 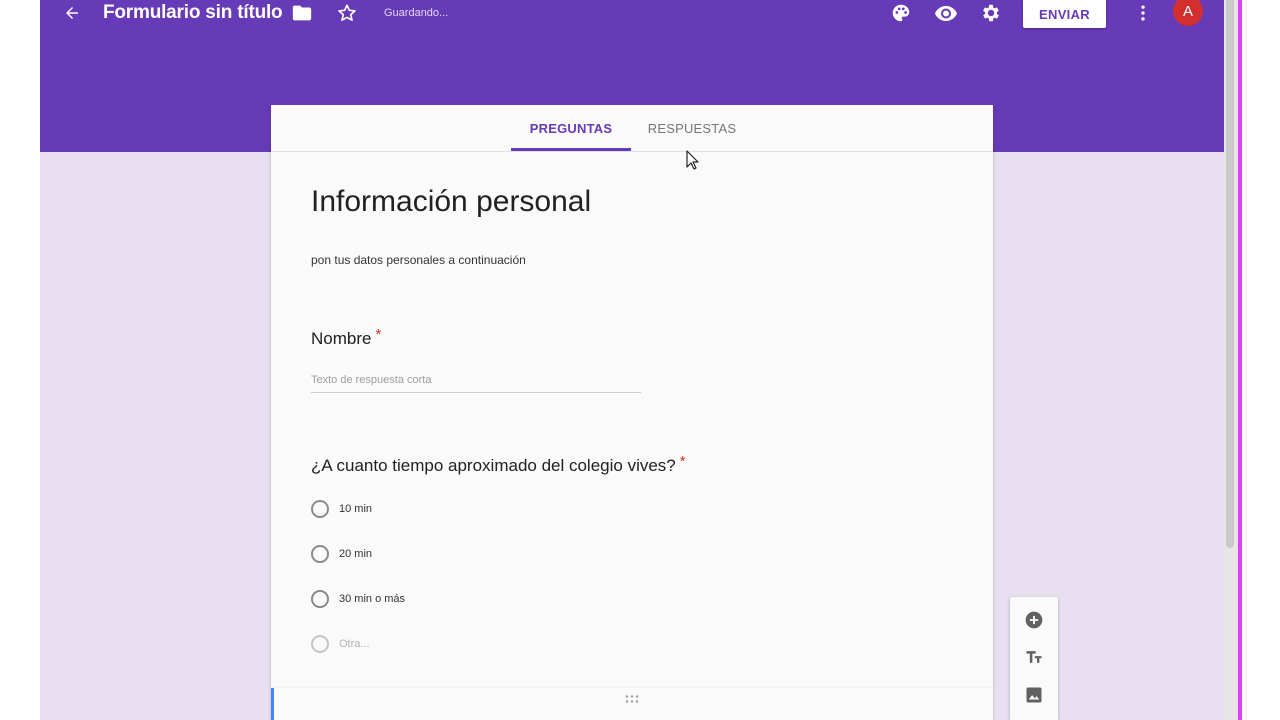 I want to click on back-arrow-icon, so click(x=72, y=13).